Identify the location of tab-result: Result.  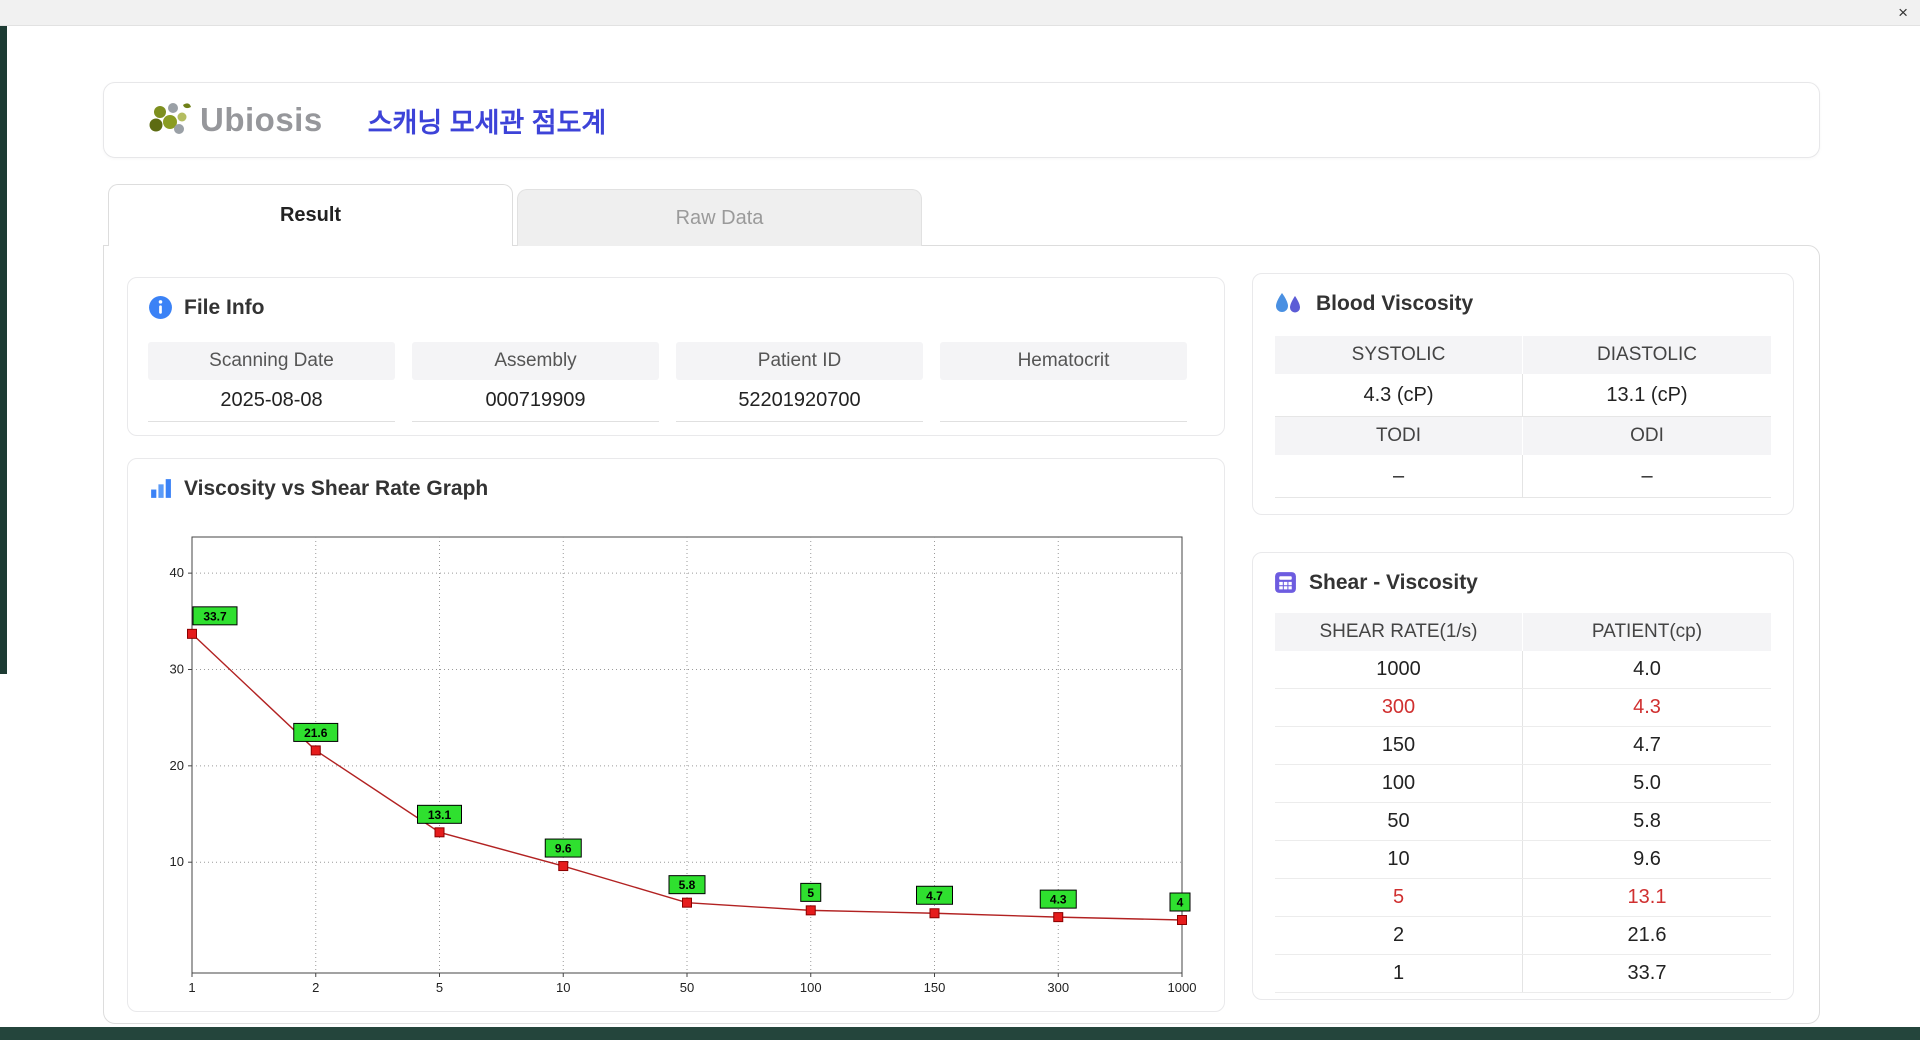
(310, 215).